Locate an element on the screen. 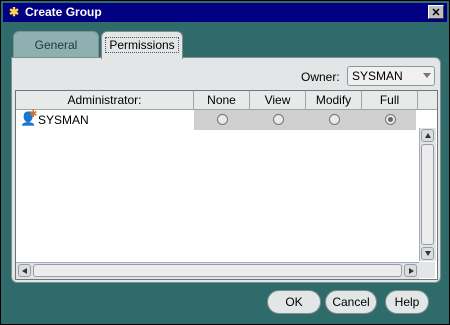  radio-modify is located at coordinates (334, 119).